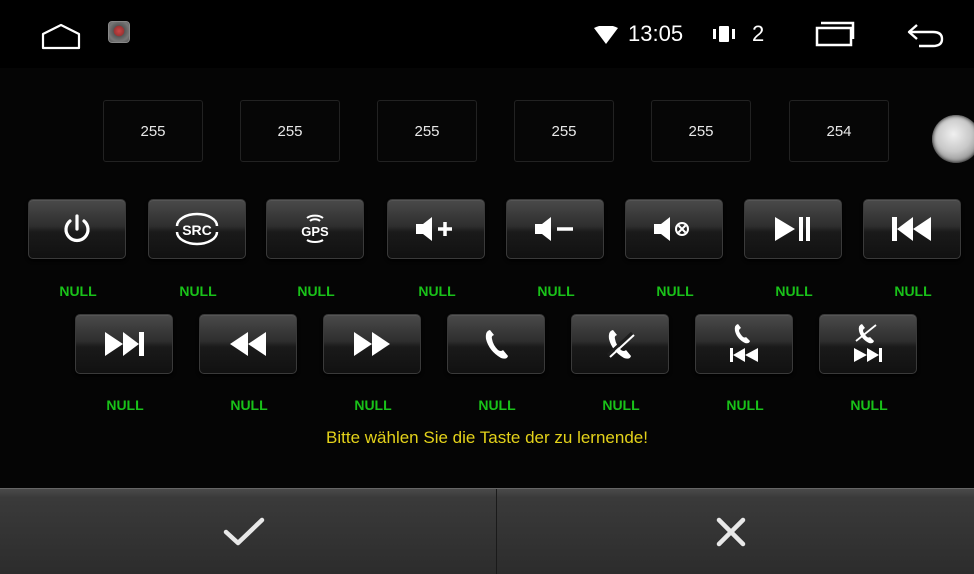  I want to click on power-icon, so click(77, 228).